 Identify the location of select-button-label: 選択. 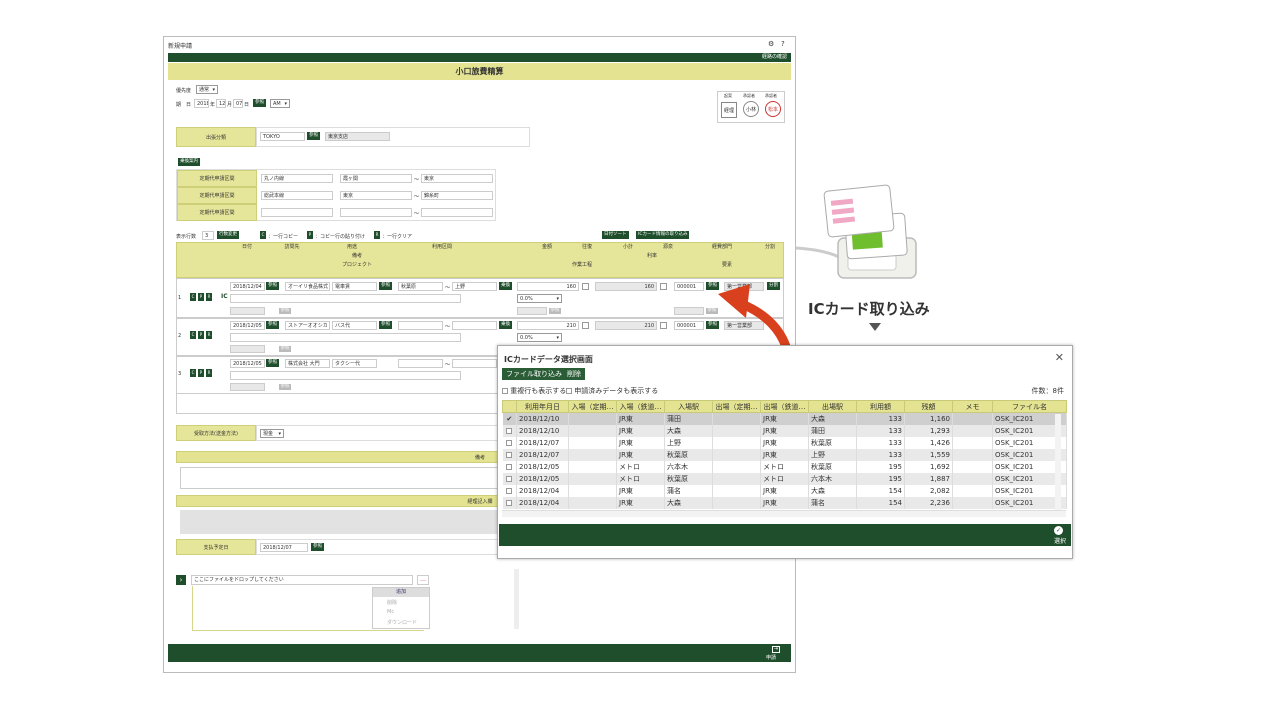
(1060, 540).